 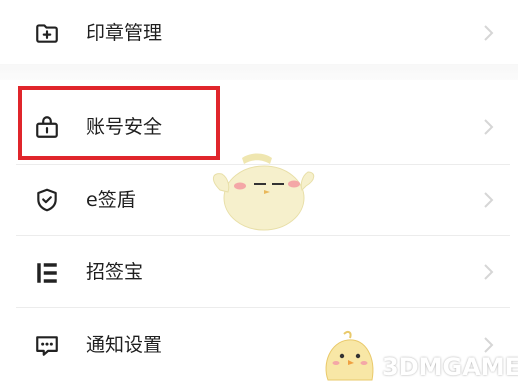 What do you see at coordinates (119, 123) in the screenshot?
I see `highlight-box` at bounding box center [119, 123].